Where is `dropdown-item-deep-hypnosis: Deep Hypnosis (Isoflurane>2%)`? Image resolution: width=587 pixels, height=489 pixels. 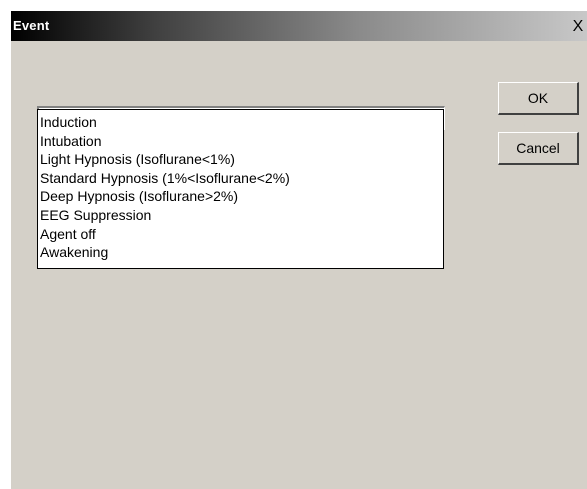 dropdown-item-deep-hypnosis: Deep Hypnosis (Isoflurane>2%) is located at coordinates (240, 196).